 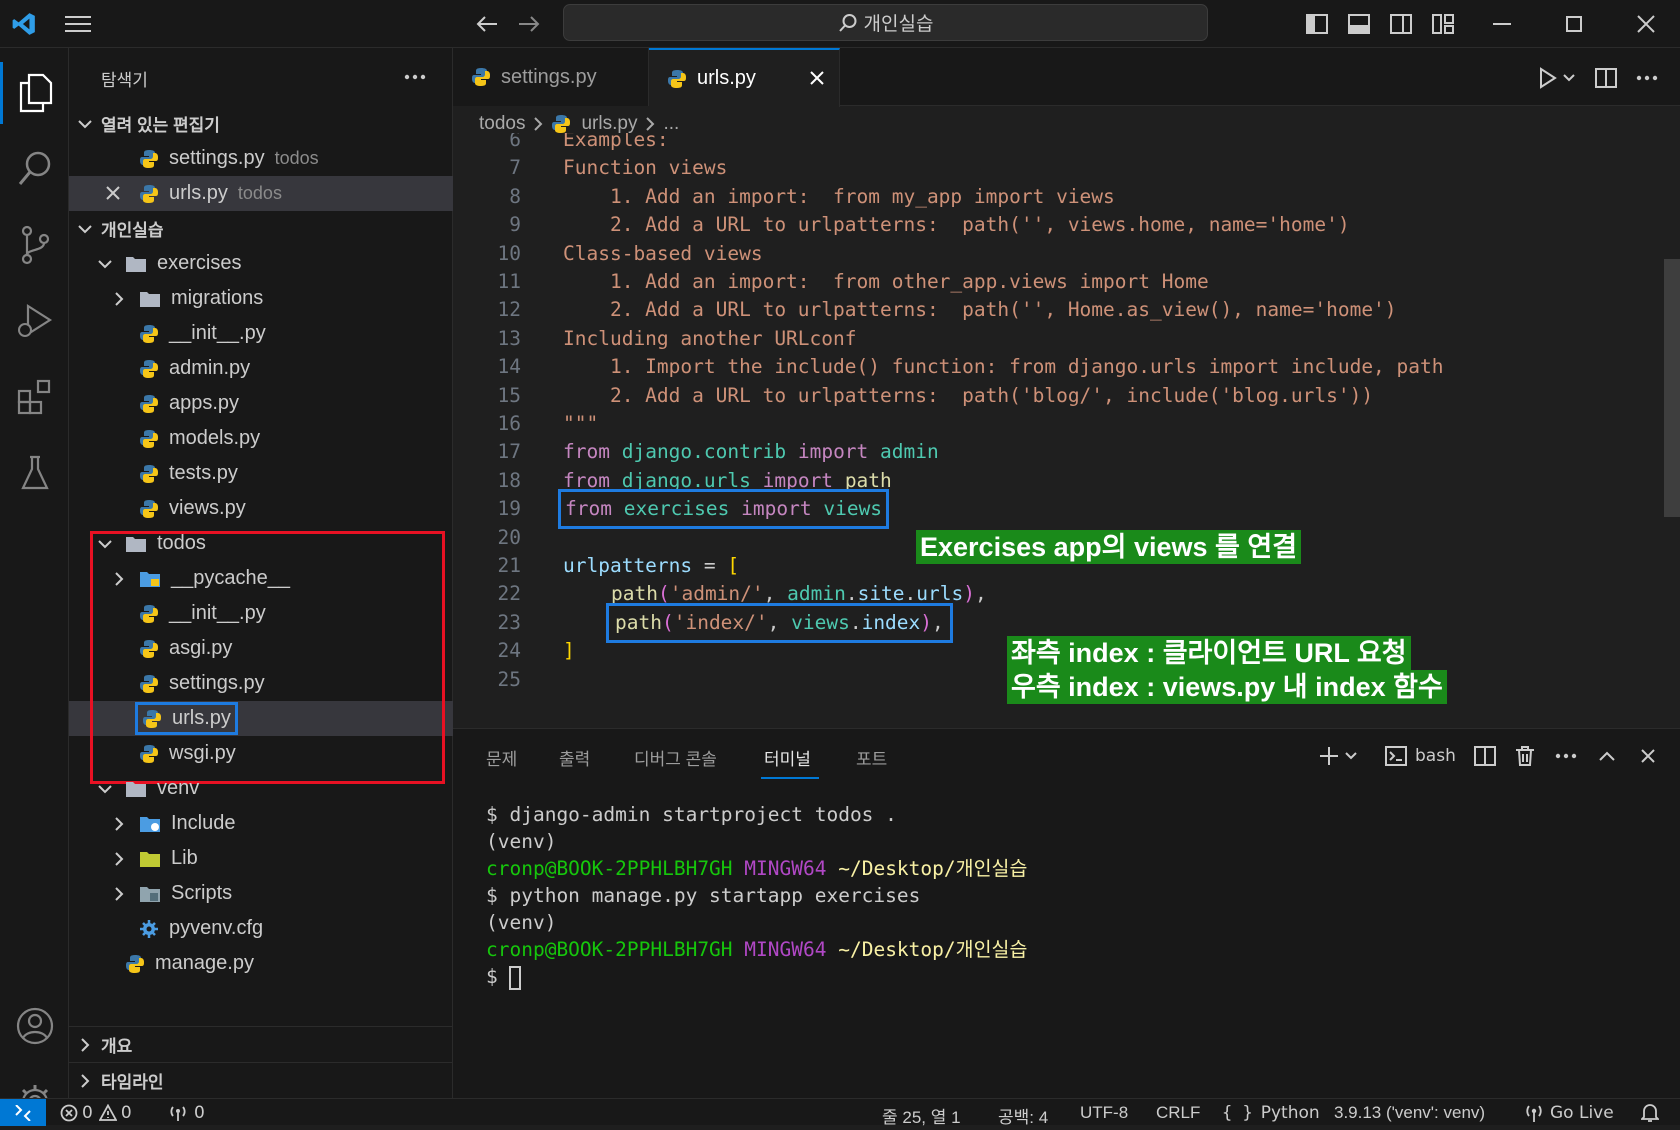 What do you see at coordinates (261, 858) in the screenshot?
I see `tree-folder-lib: Lib` at bounding box center [261, 858].